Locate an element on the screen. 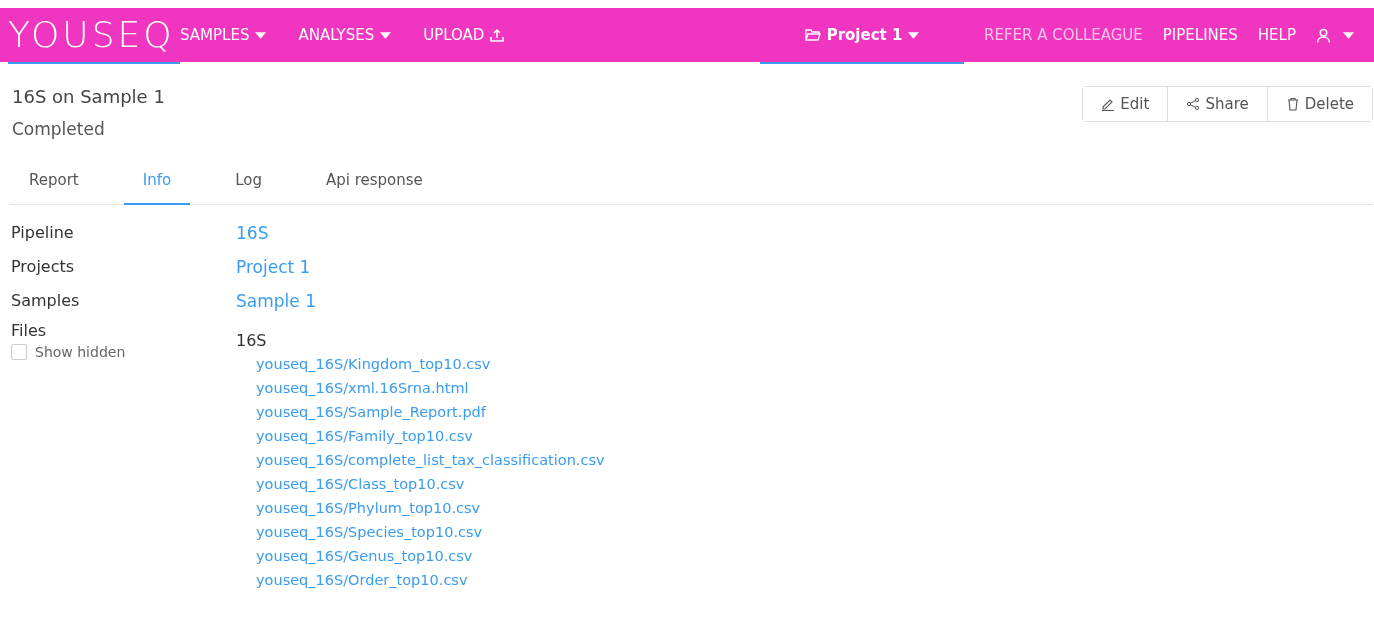 The image size is (1374, 631). field-label: Files is located at coordinates (29, 330).